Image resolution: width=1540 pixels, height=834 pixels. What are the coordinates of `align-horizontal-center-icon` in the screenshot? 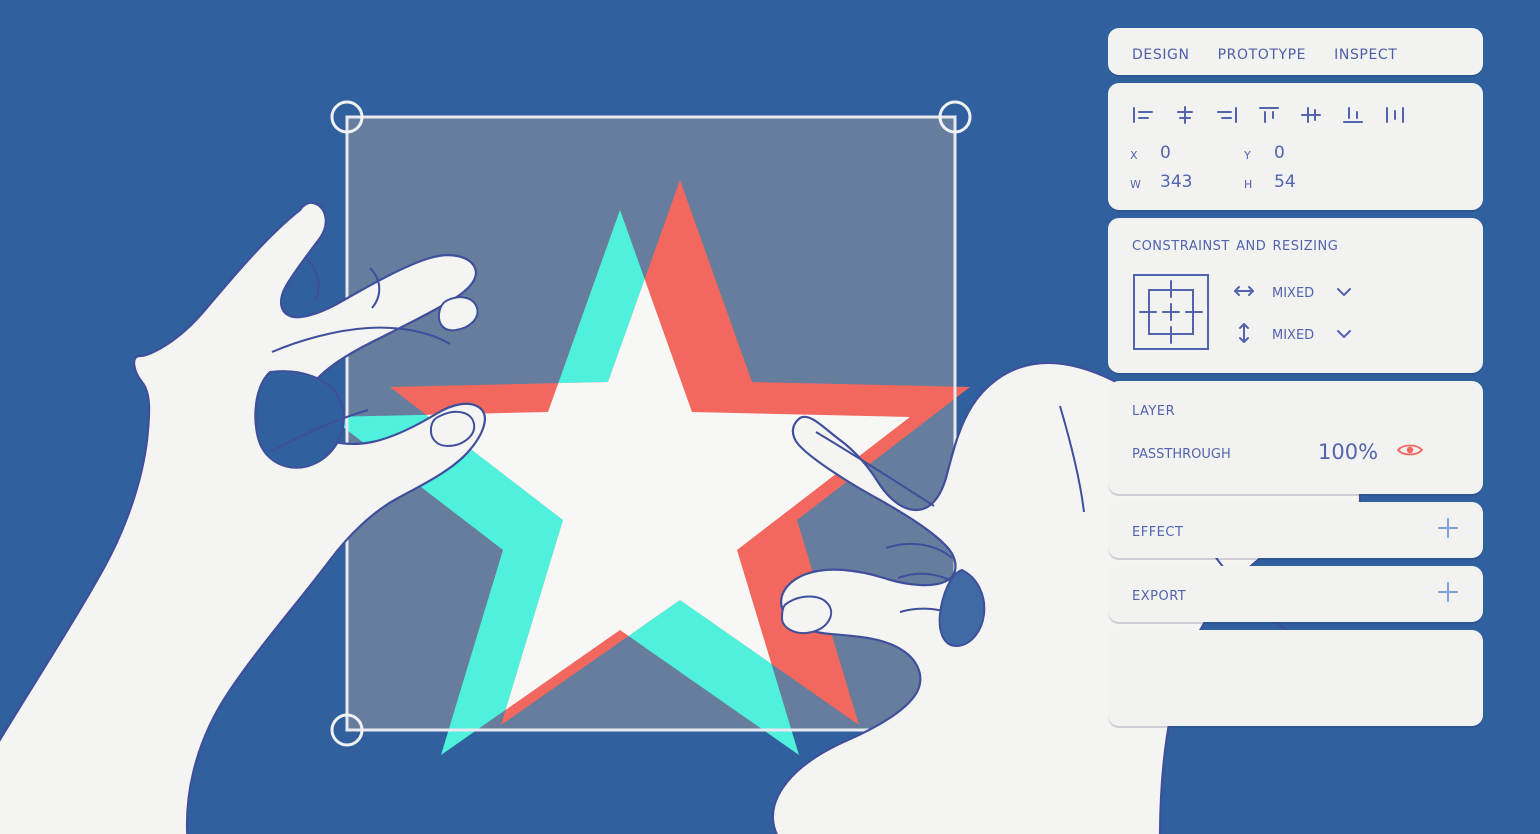 It's located at (1185, 115).